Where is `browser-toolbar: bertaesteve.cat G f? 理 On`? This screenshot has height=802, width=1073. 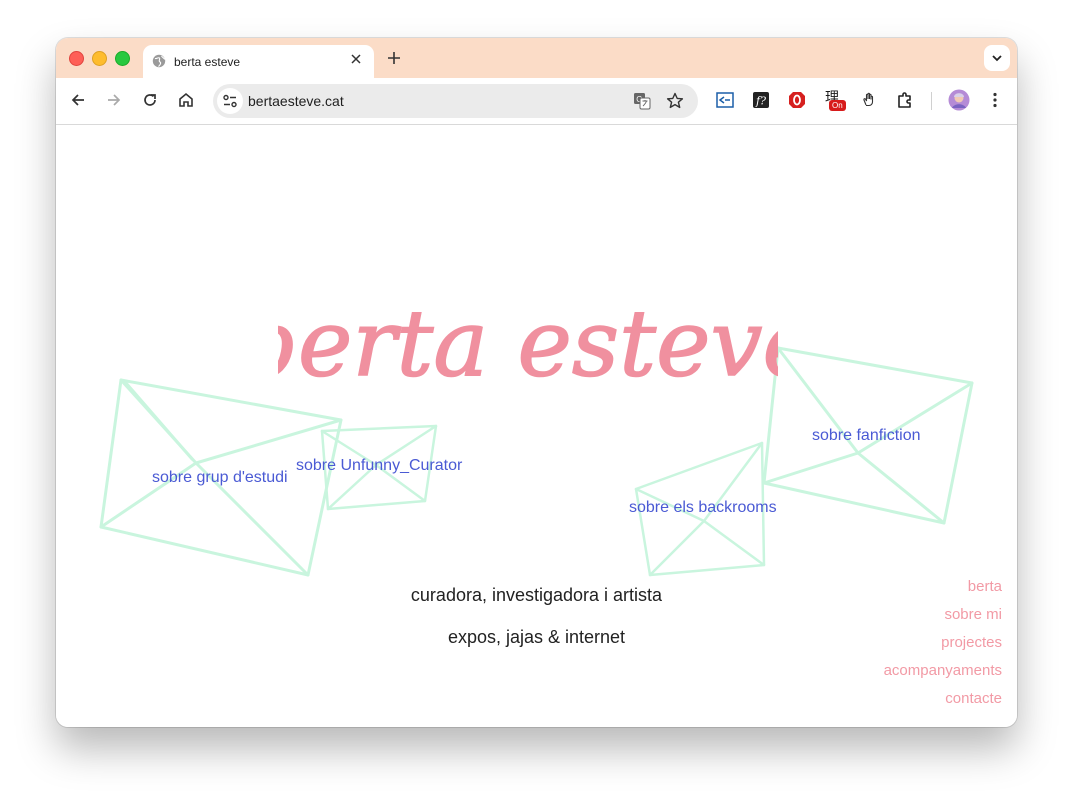 browser-toolbar: bertaesteve.cat G f? 理 On is located at coordinates (536, 101).